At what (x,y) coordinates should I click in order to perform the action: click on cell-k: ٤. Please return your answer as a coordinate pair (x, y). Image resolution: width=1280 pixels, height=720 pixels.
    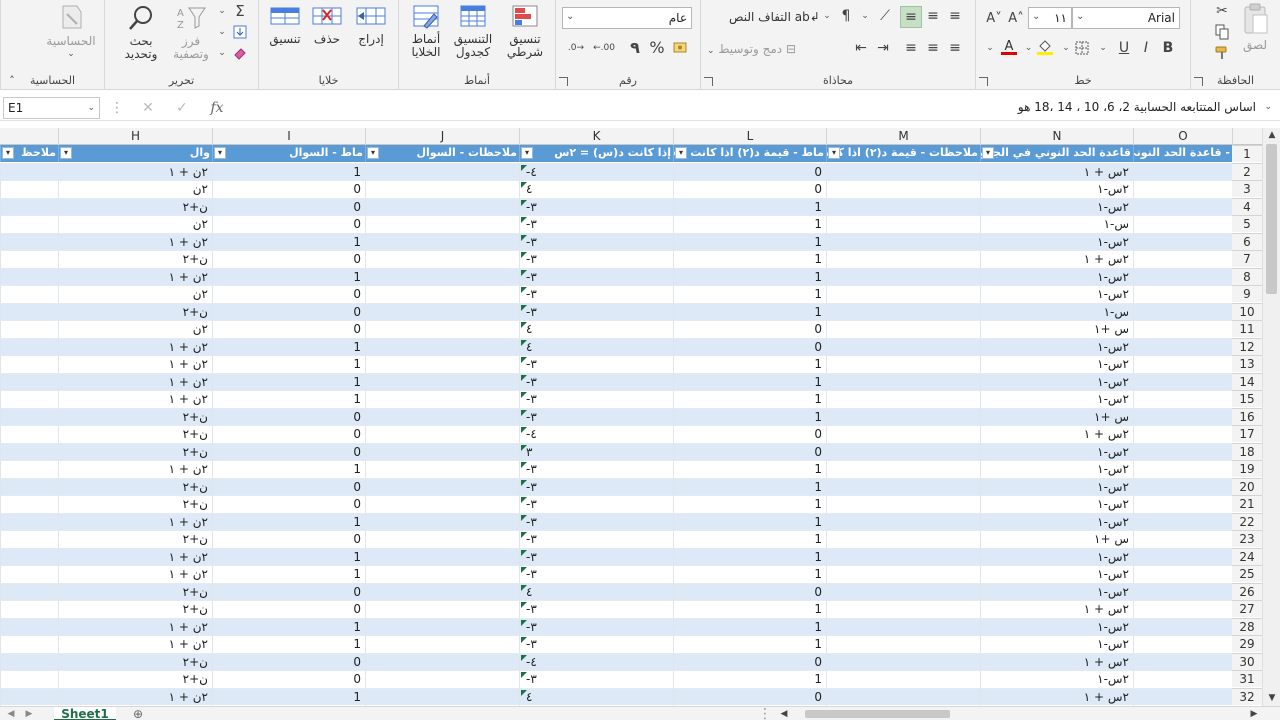
    Looking at the image, I should click on (596, 189).